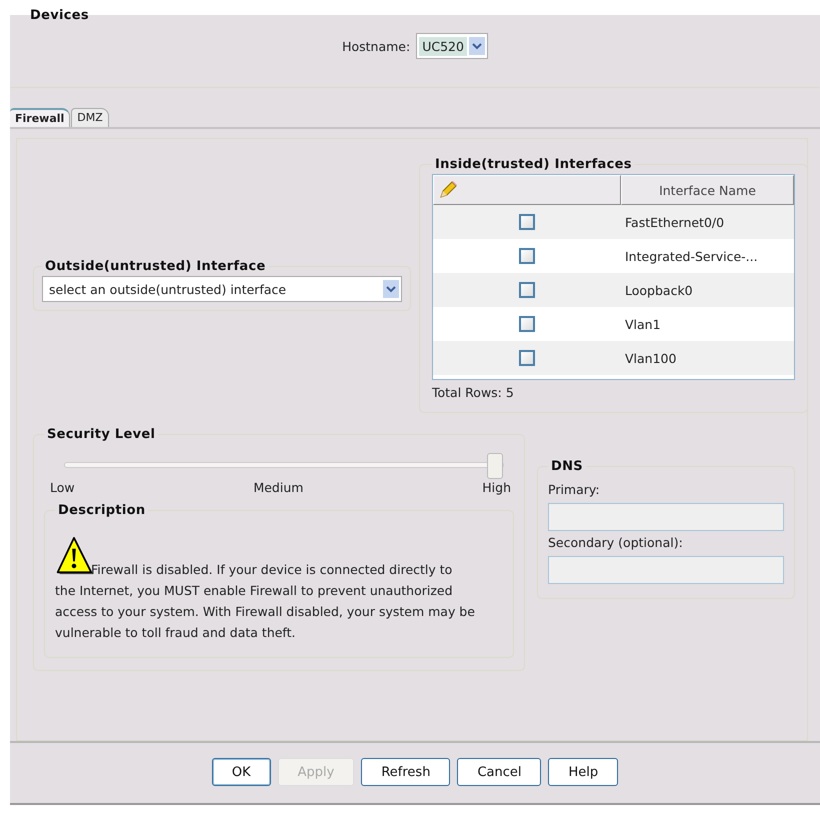 The image size is (820, 823). What do you see at coordinates (473, 392) in the screenshot?
I see `total-rows-text: Total Rows: 5` at bounding box center [473, 392].